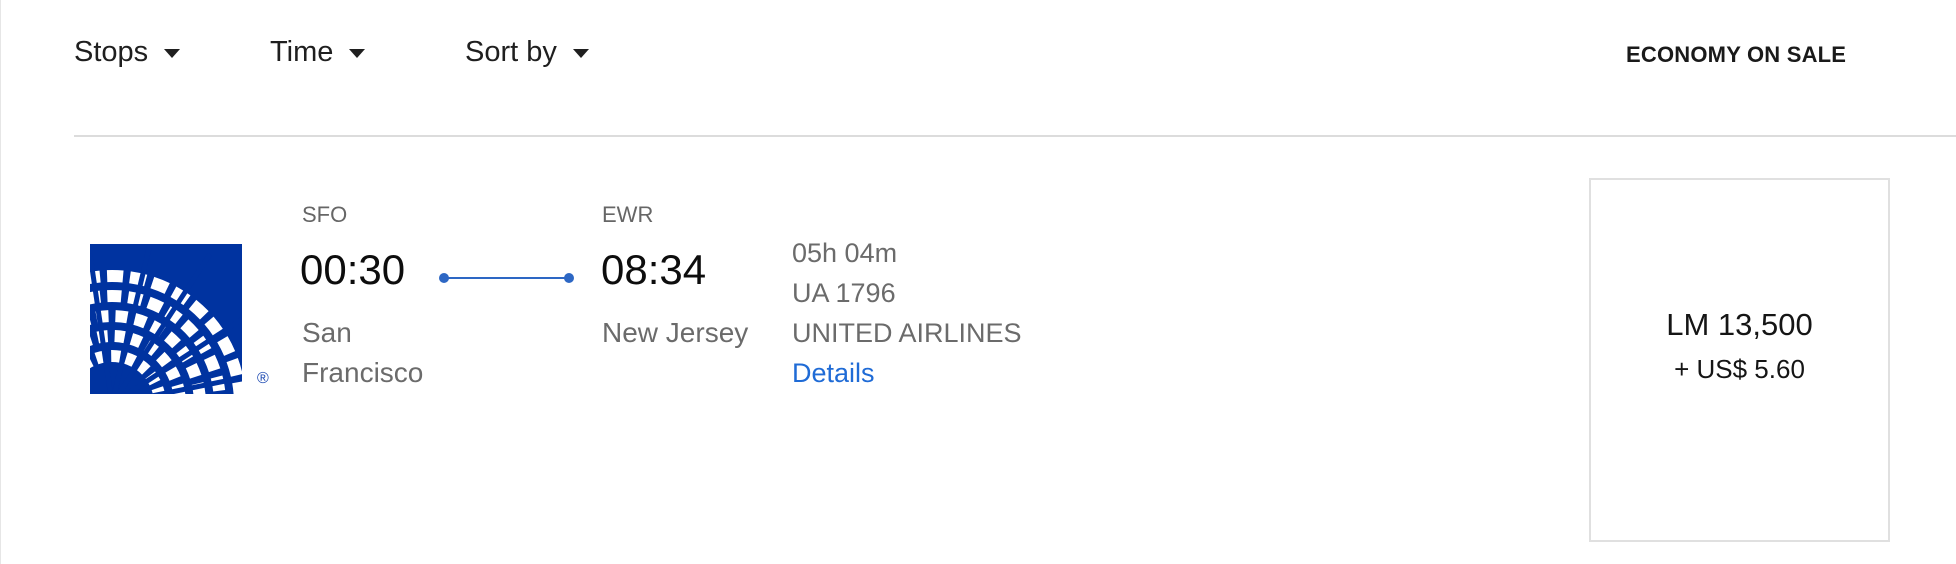  What do you see at coordinates (1739, 369) in the screenshot?
I see `fare-taxes: + US$ 5.60` at bounding box center [1739, 369].